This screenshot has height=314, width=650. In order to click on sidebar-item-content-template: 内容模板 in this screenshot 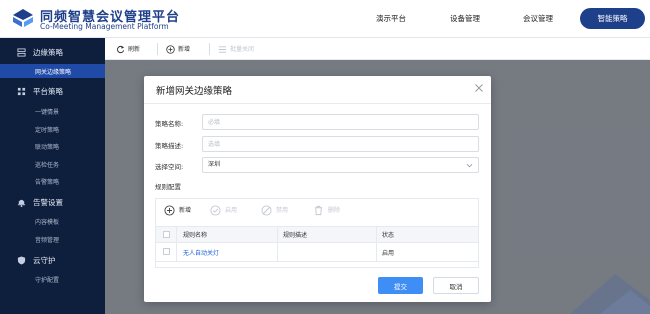, I will do `click(52, 221)`.